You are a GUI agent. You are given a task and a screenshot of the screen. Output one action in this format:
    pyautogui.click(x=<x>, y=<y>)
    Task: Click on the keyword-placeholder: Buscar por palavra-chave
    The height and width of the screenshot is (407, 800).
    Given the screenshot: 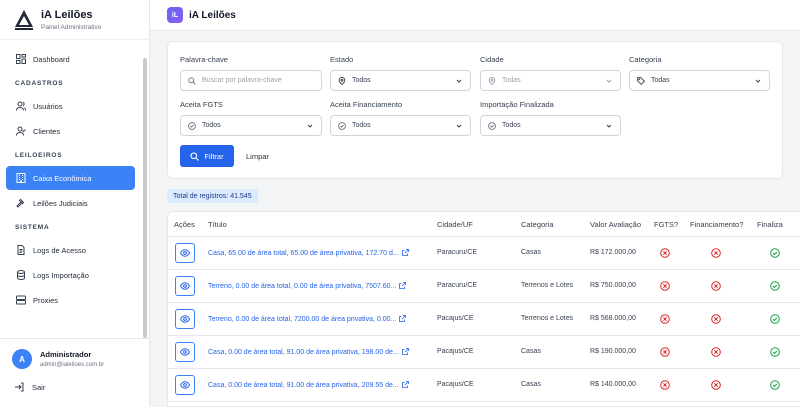 What is the action you would take?
    pyautogui.click(x=242, y=80)
    